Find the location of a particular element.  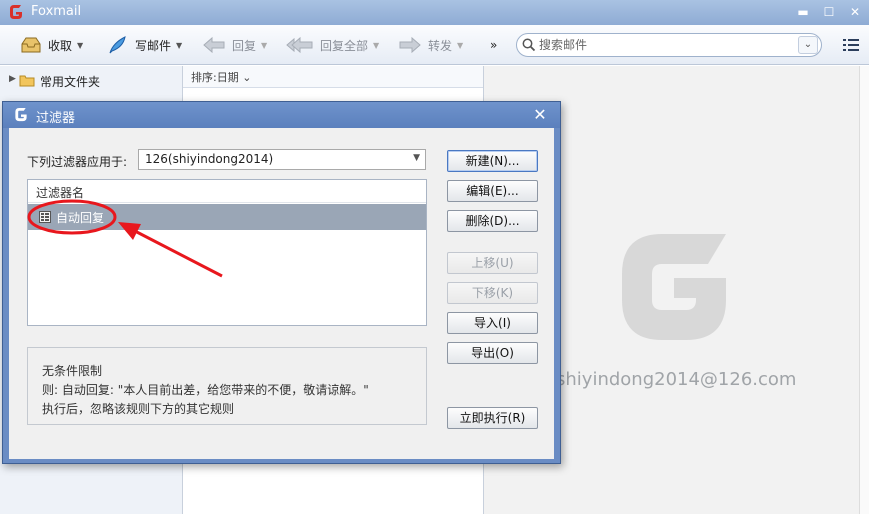

receive-button: 收取 ▼ is located at coordinates (51, 45).